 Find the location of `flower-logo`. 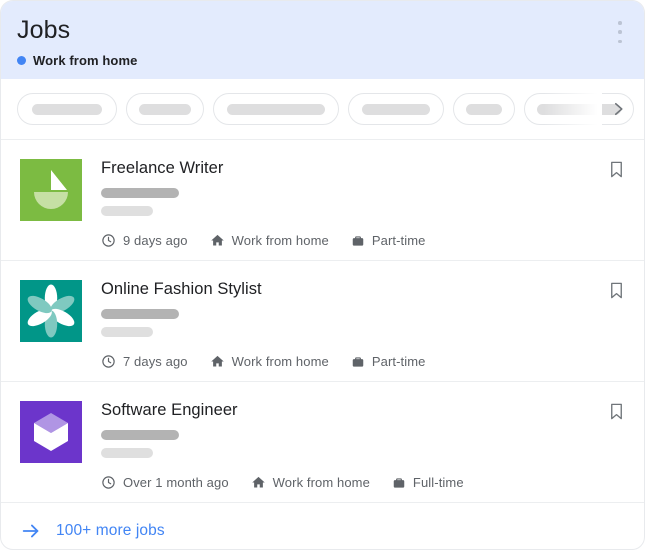

flower-logo is located at coordinates (51, 311).